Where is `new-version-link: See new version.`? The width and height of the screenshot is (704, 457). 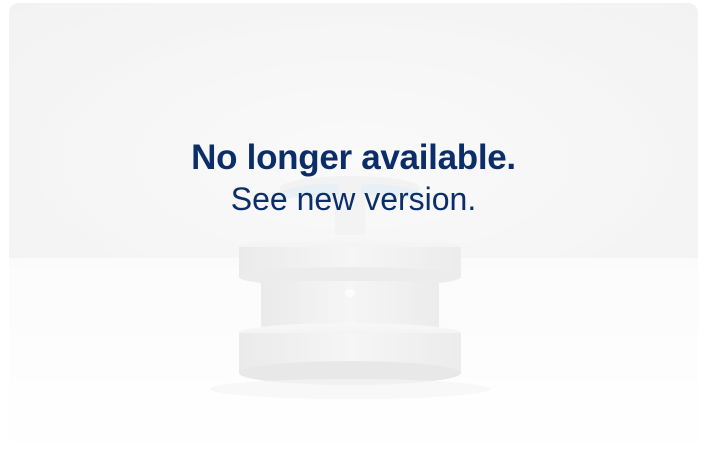 new-version-link: See new version. is located at coordinates (353, 199).